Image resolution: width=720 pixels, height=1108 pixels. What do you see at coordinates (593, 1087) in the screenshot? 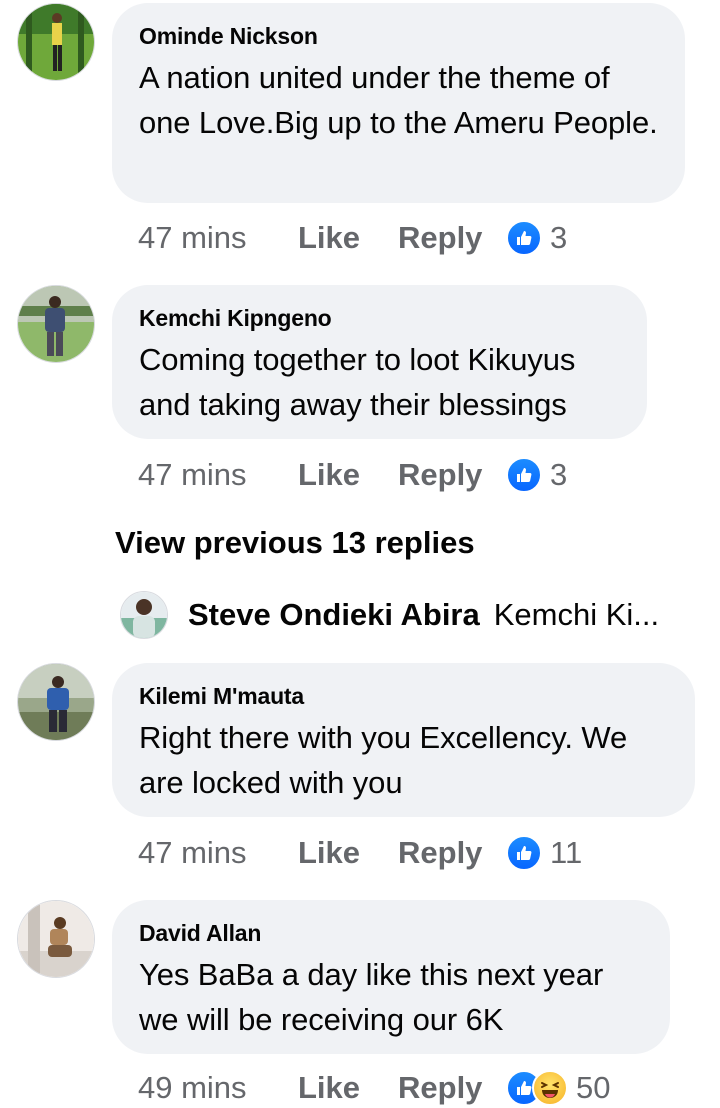
I see `reaction-count: 50` at bounding box center [593, 1087].